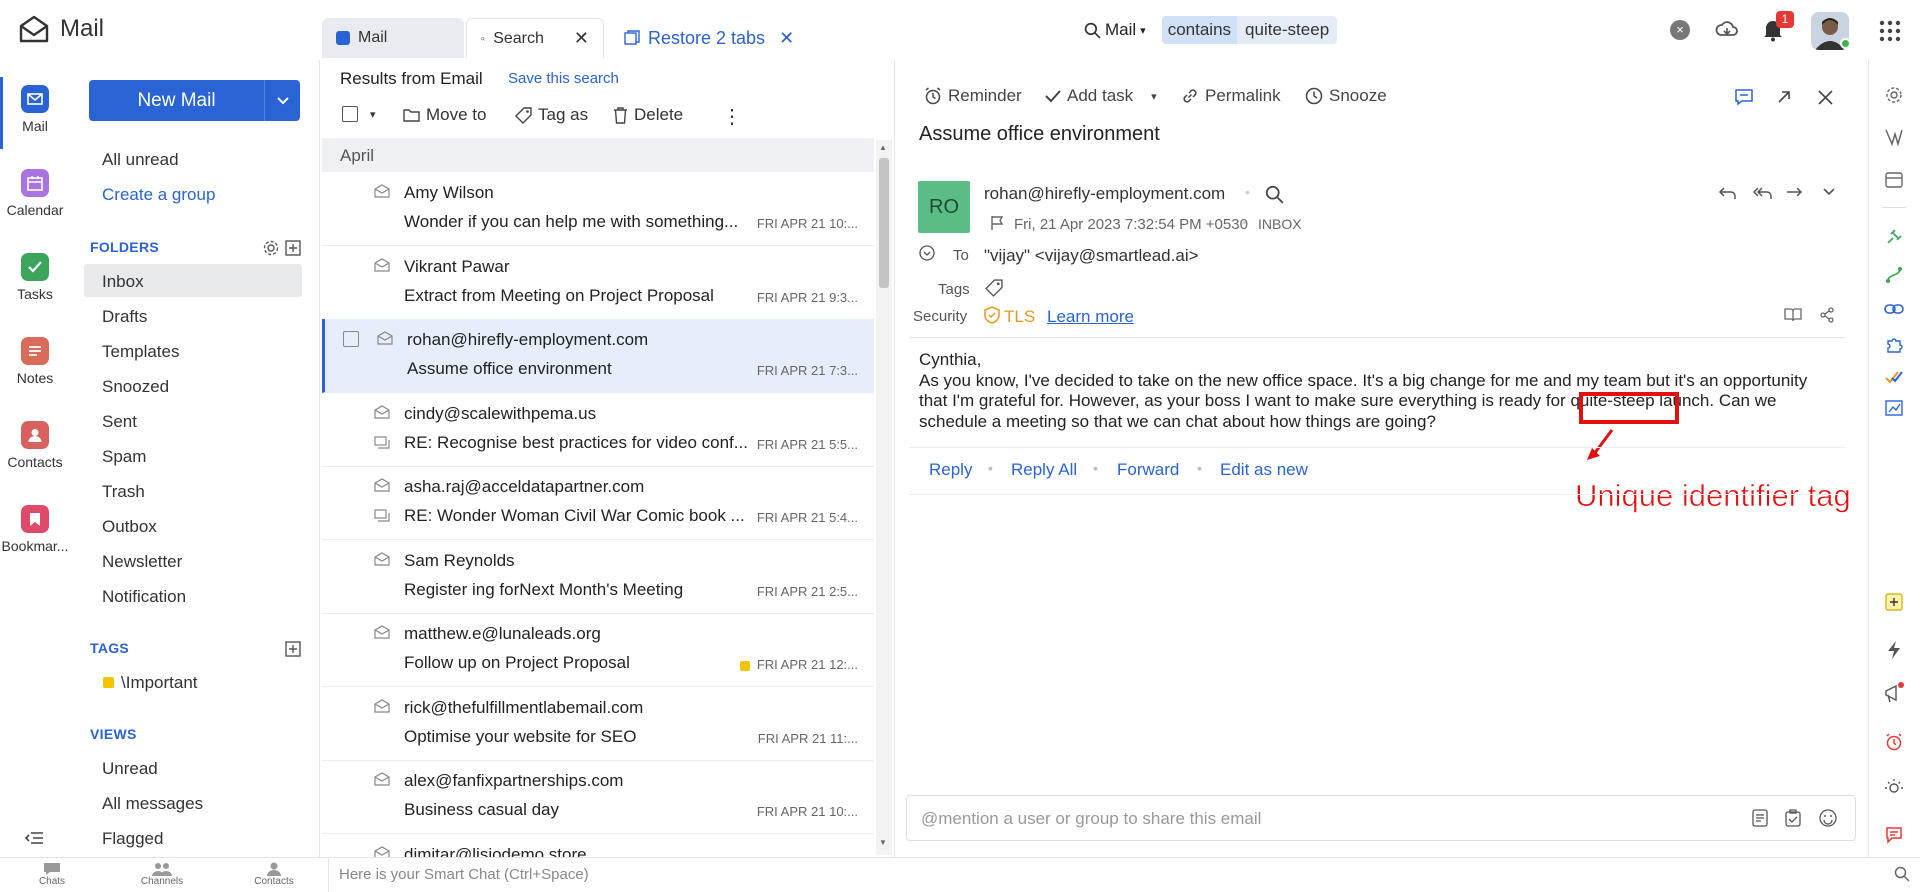  Describe the element at coordinates (1744, 97) in the screenshot. I see `comment-icon` at that location.